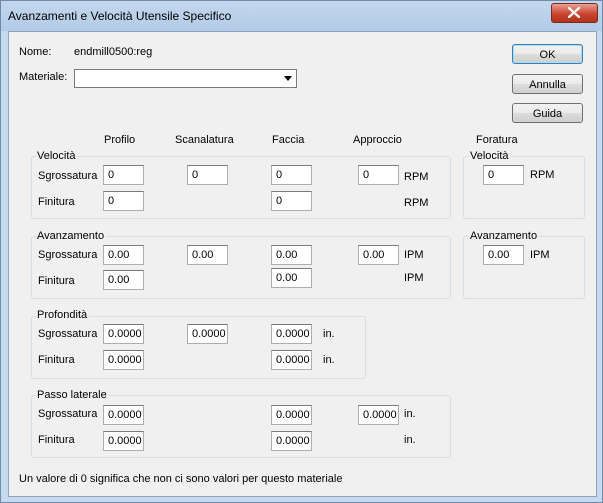  I want to click on cancel-button: Annulla, so click(547, 84).